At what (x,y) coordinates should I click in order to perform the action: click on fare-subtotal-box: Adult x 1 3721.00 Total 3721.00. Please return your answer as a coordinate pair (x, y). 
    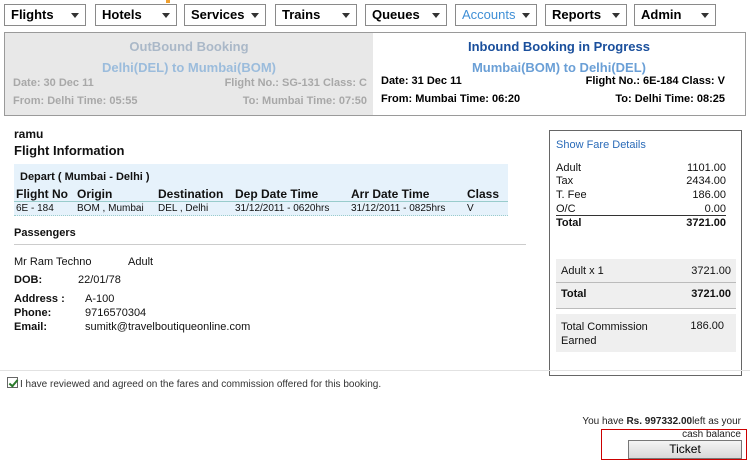
    Looking at the image, I should click on (646, 284).